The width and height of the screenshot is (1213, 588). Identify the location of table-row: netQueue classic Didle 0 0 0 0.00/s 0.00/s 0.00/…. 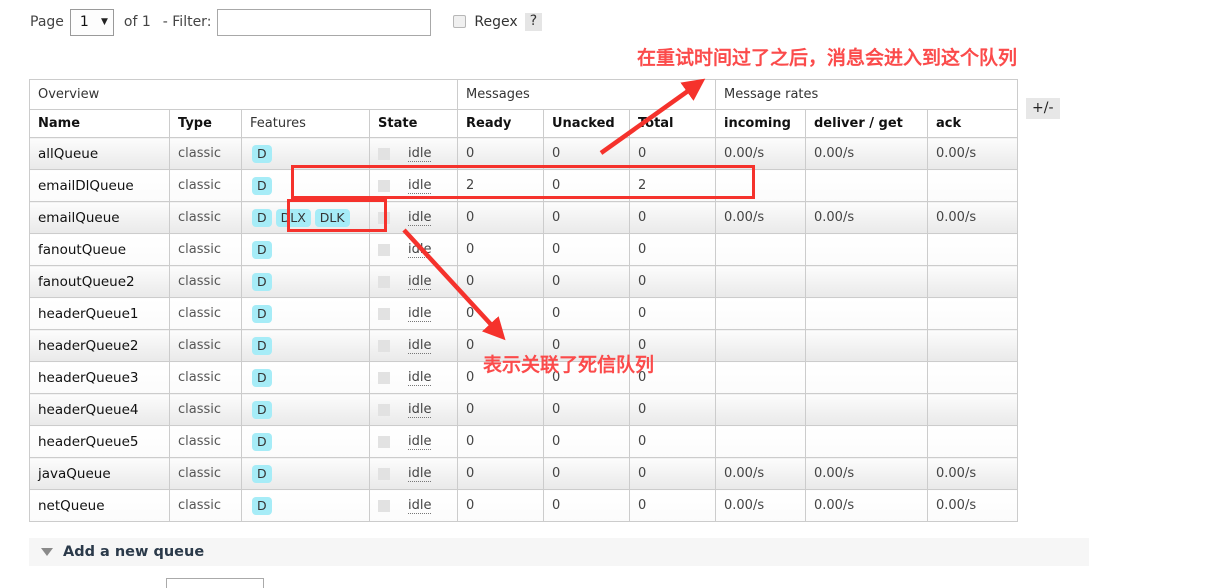
(553, 505).